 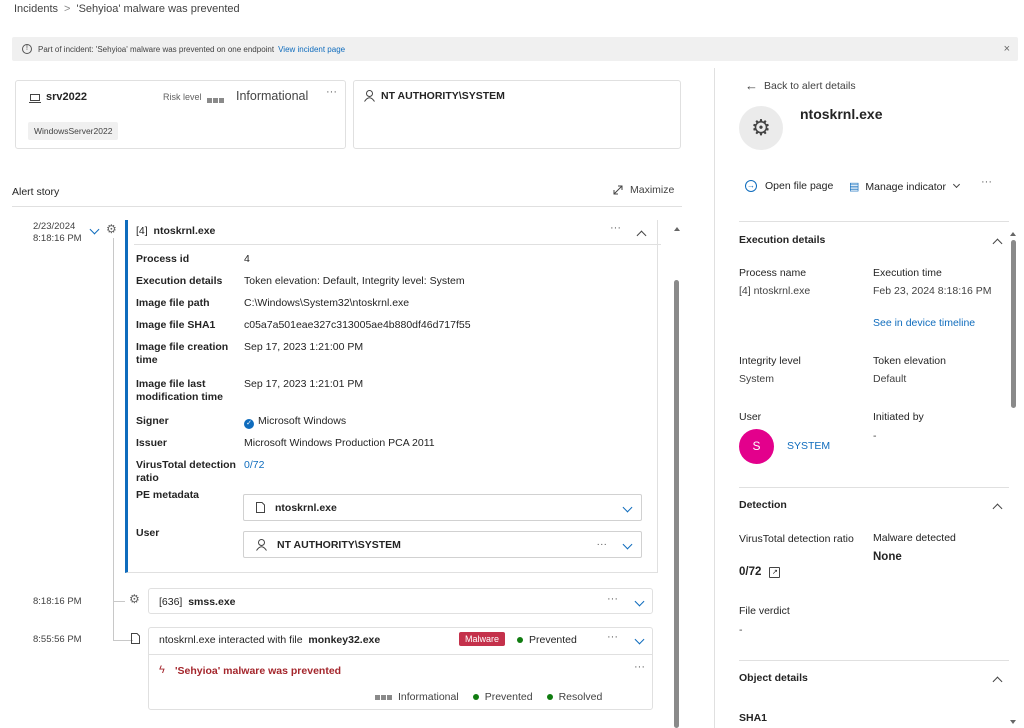 I want to click on panel-title: ntoskrnl.exe, so click(x=841, y=114).